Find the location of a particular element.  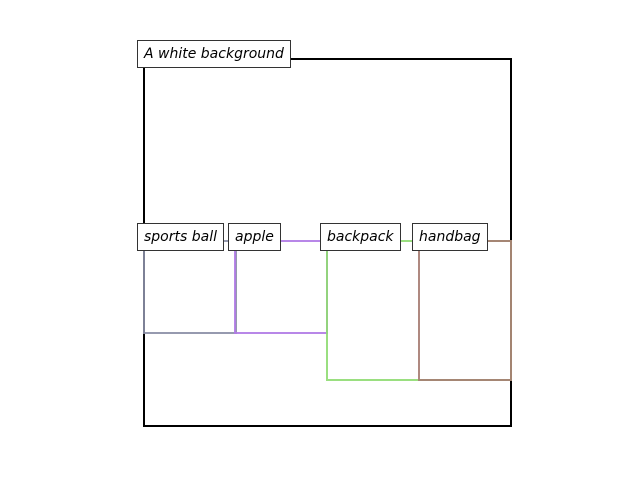

sports-ball-box is located at coordinates (190, 287).